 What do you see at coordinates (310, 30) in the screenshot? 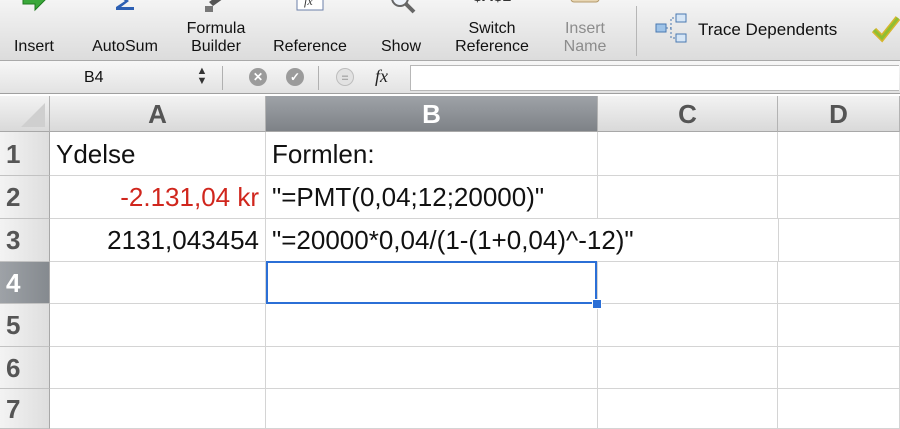
I see `reference-button: fx Reference` at bounding box center [310, 30].